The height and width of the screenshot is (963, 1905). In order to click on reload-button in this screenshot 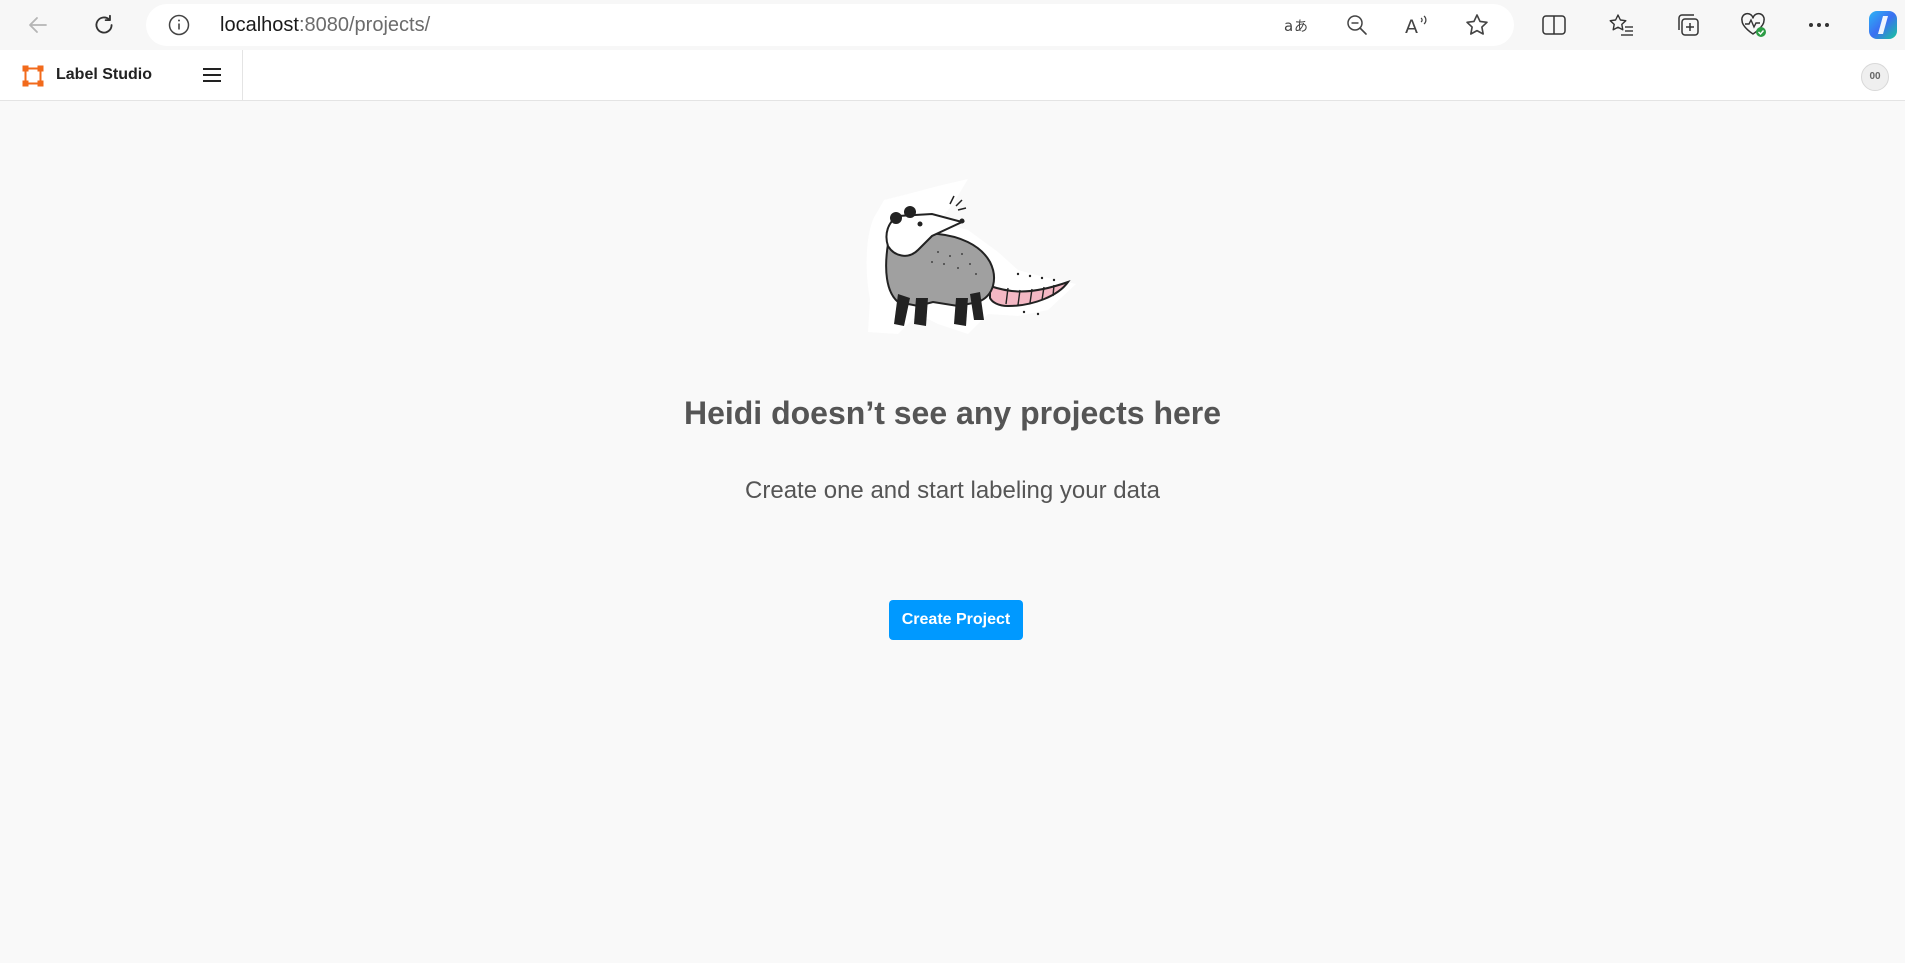, I will do `click(104, 25)`.